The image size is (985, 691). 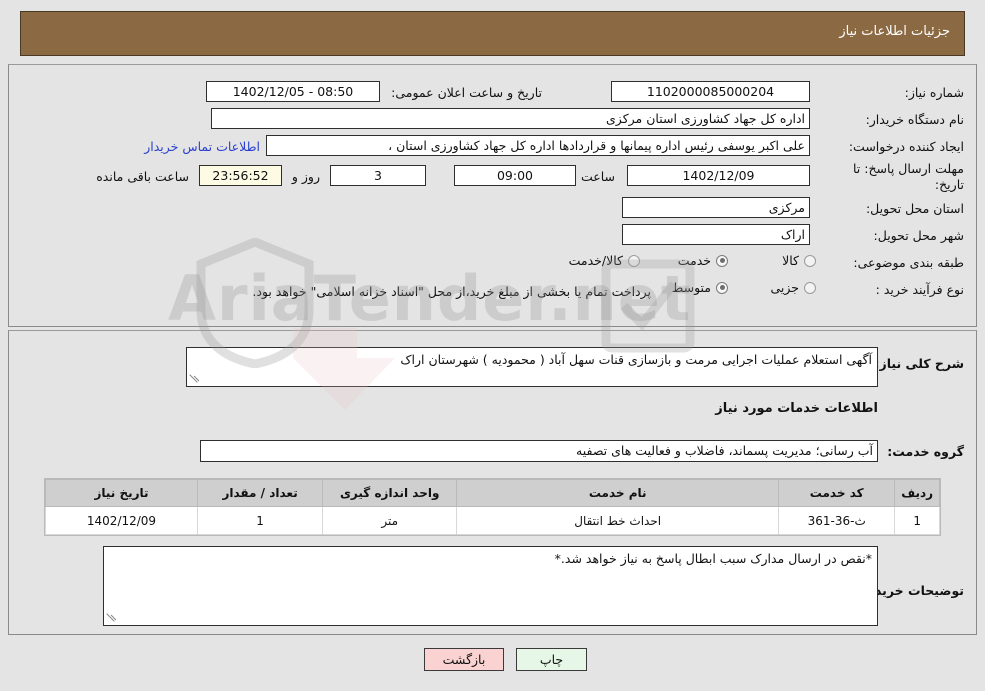 I want to click on need-number-label: شماره نیاز:, so click(x=934, y=92).